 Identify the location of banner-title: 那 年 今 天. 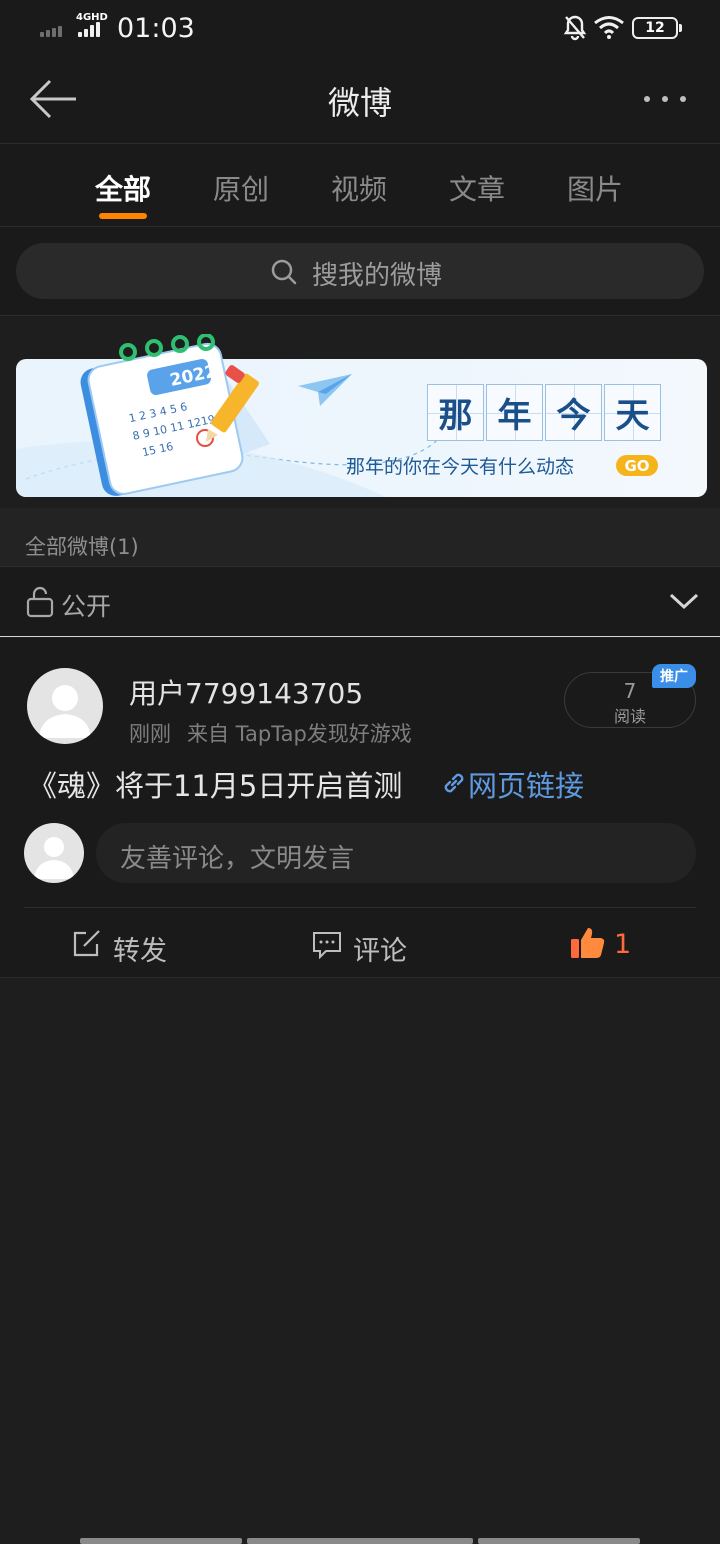
(544, 412).